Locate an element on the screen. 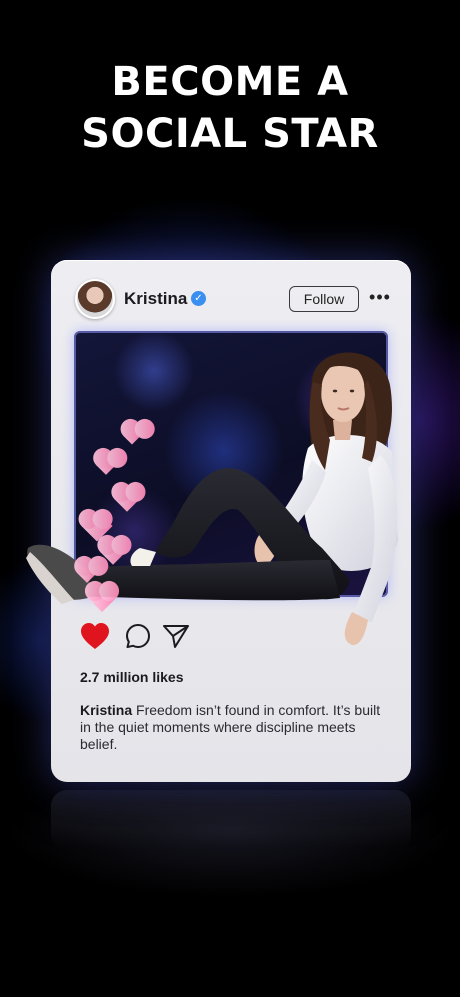 The height and width of the screenshot is (997, 460). more-options-icon: ••• is located at coordinates (380, 297).